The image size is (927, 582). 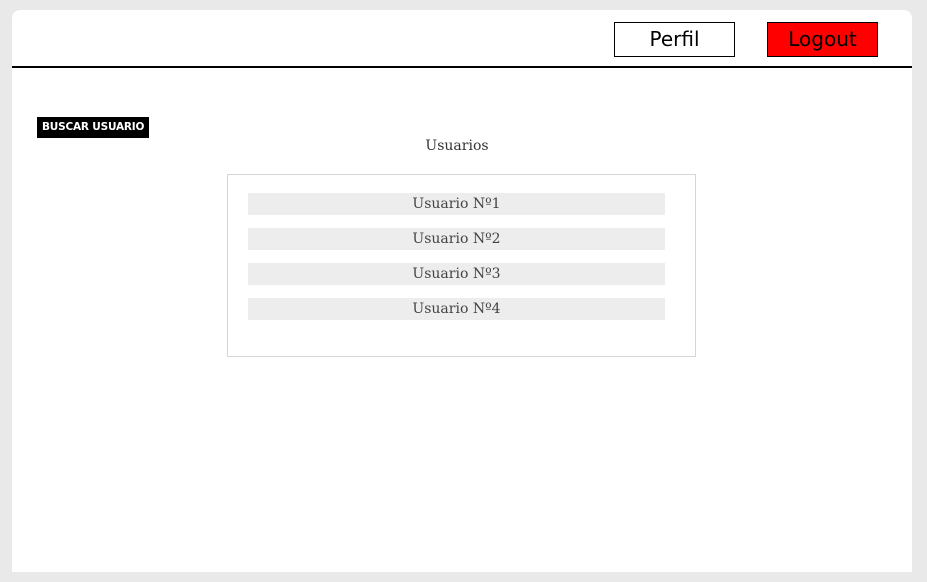 I want to click on perfil-button: Perfil, so click(x=674, y=39).